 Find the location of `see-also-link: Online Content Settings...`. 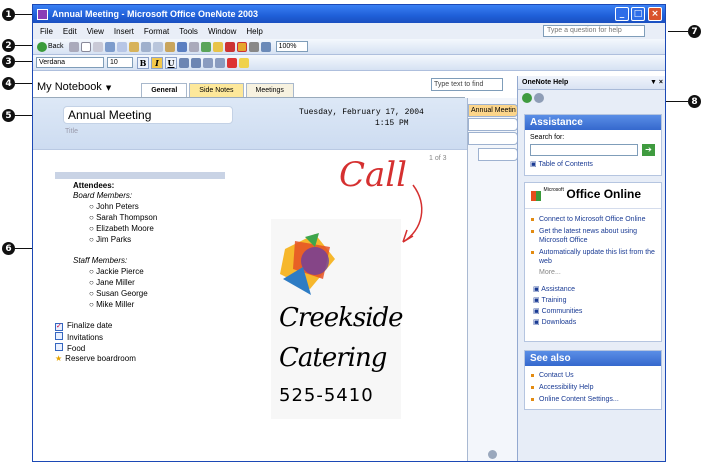

see-also-link: Online Content Settings... is located at coordinates (593, 399).